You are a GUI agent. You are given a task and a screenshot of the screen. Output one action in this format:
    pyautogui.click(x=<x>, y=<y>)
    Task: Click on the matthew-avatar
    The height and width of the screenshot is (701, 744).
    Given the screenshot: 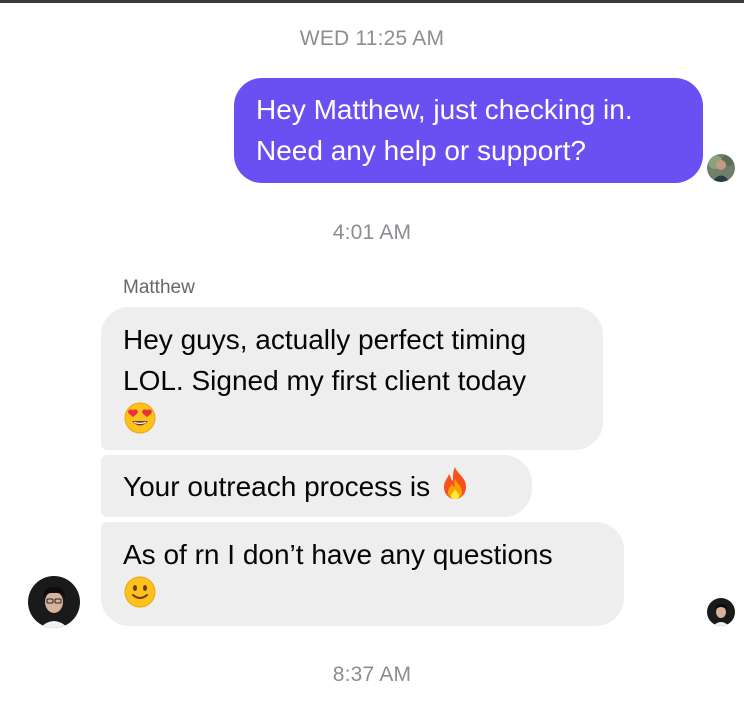 What is the action you would take?
    pyautogui.click(x=54, y=602)
    